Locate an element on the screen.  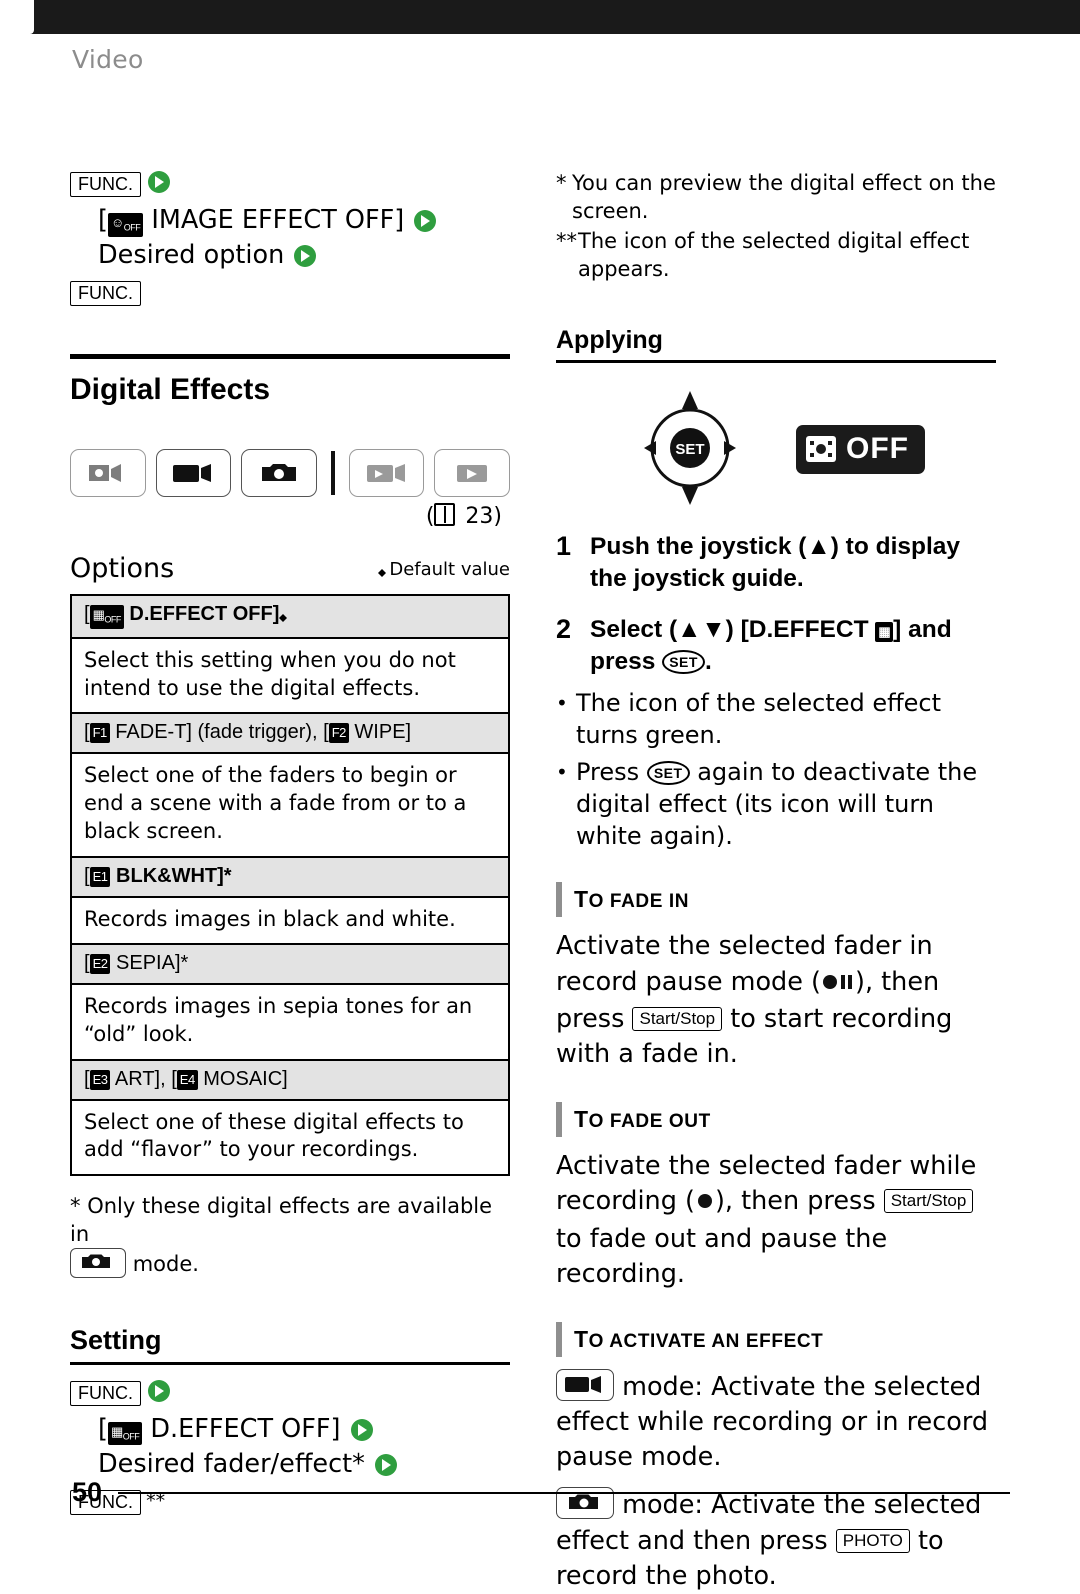
default-value-label: Default value is located at coordinates (449, 570).